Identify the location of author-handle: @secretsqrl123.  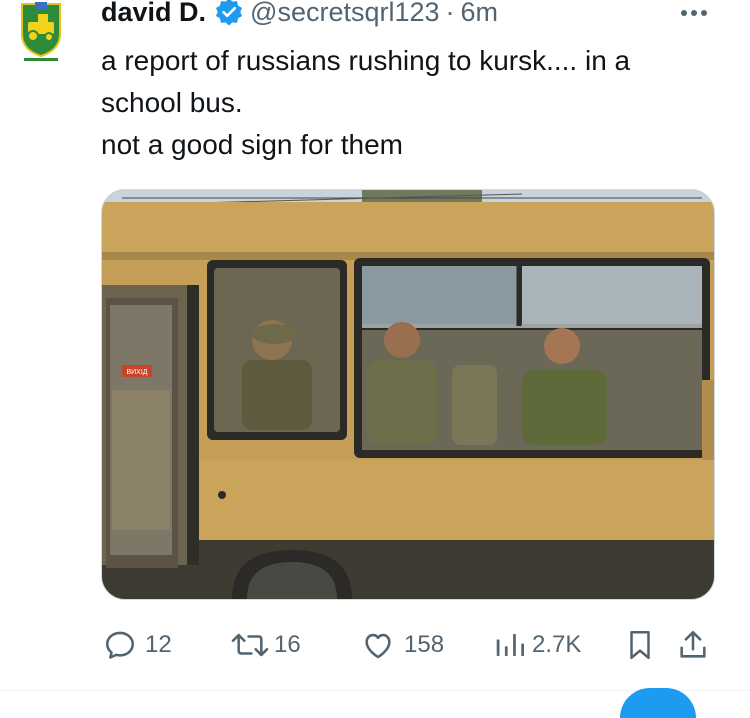
(345, 14).